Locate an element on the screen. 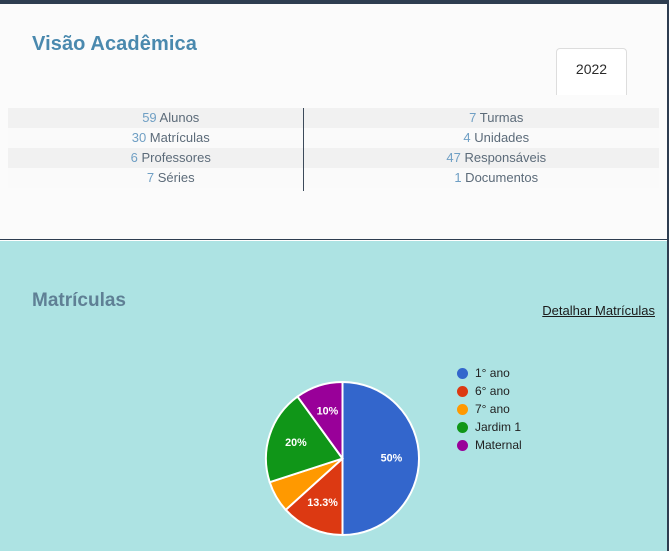  stat-respons-veis: 47 Responsáveis is located at coordinates (497, 158).